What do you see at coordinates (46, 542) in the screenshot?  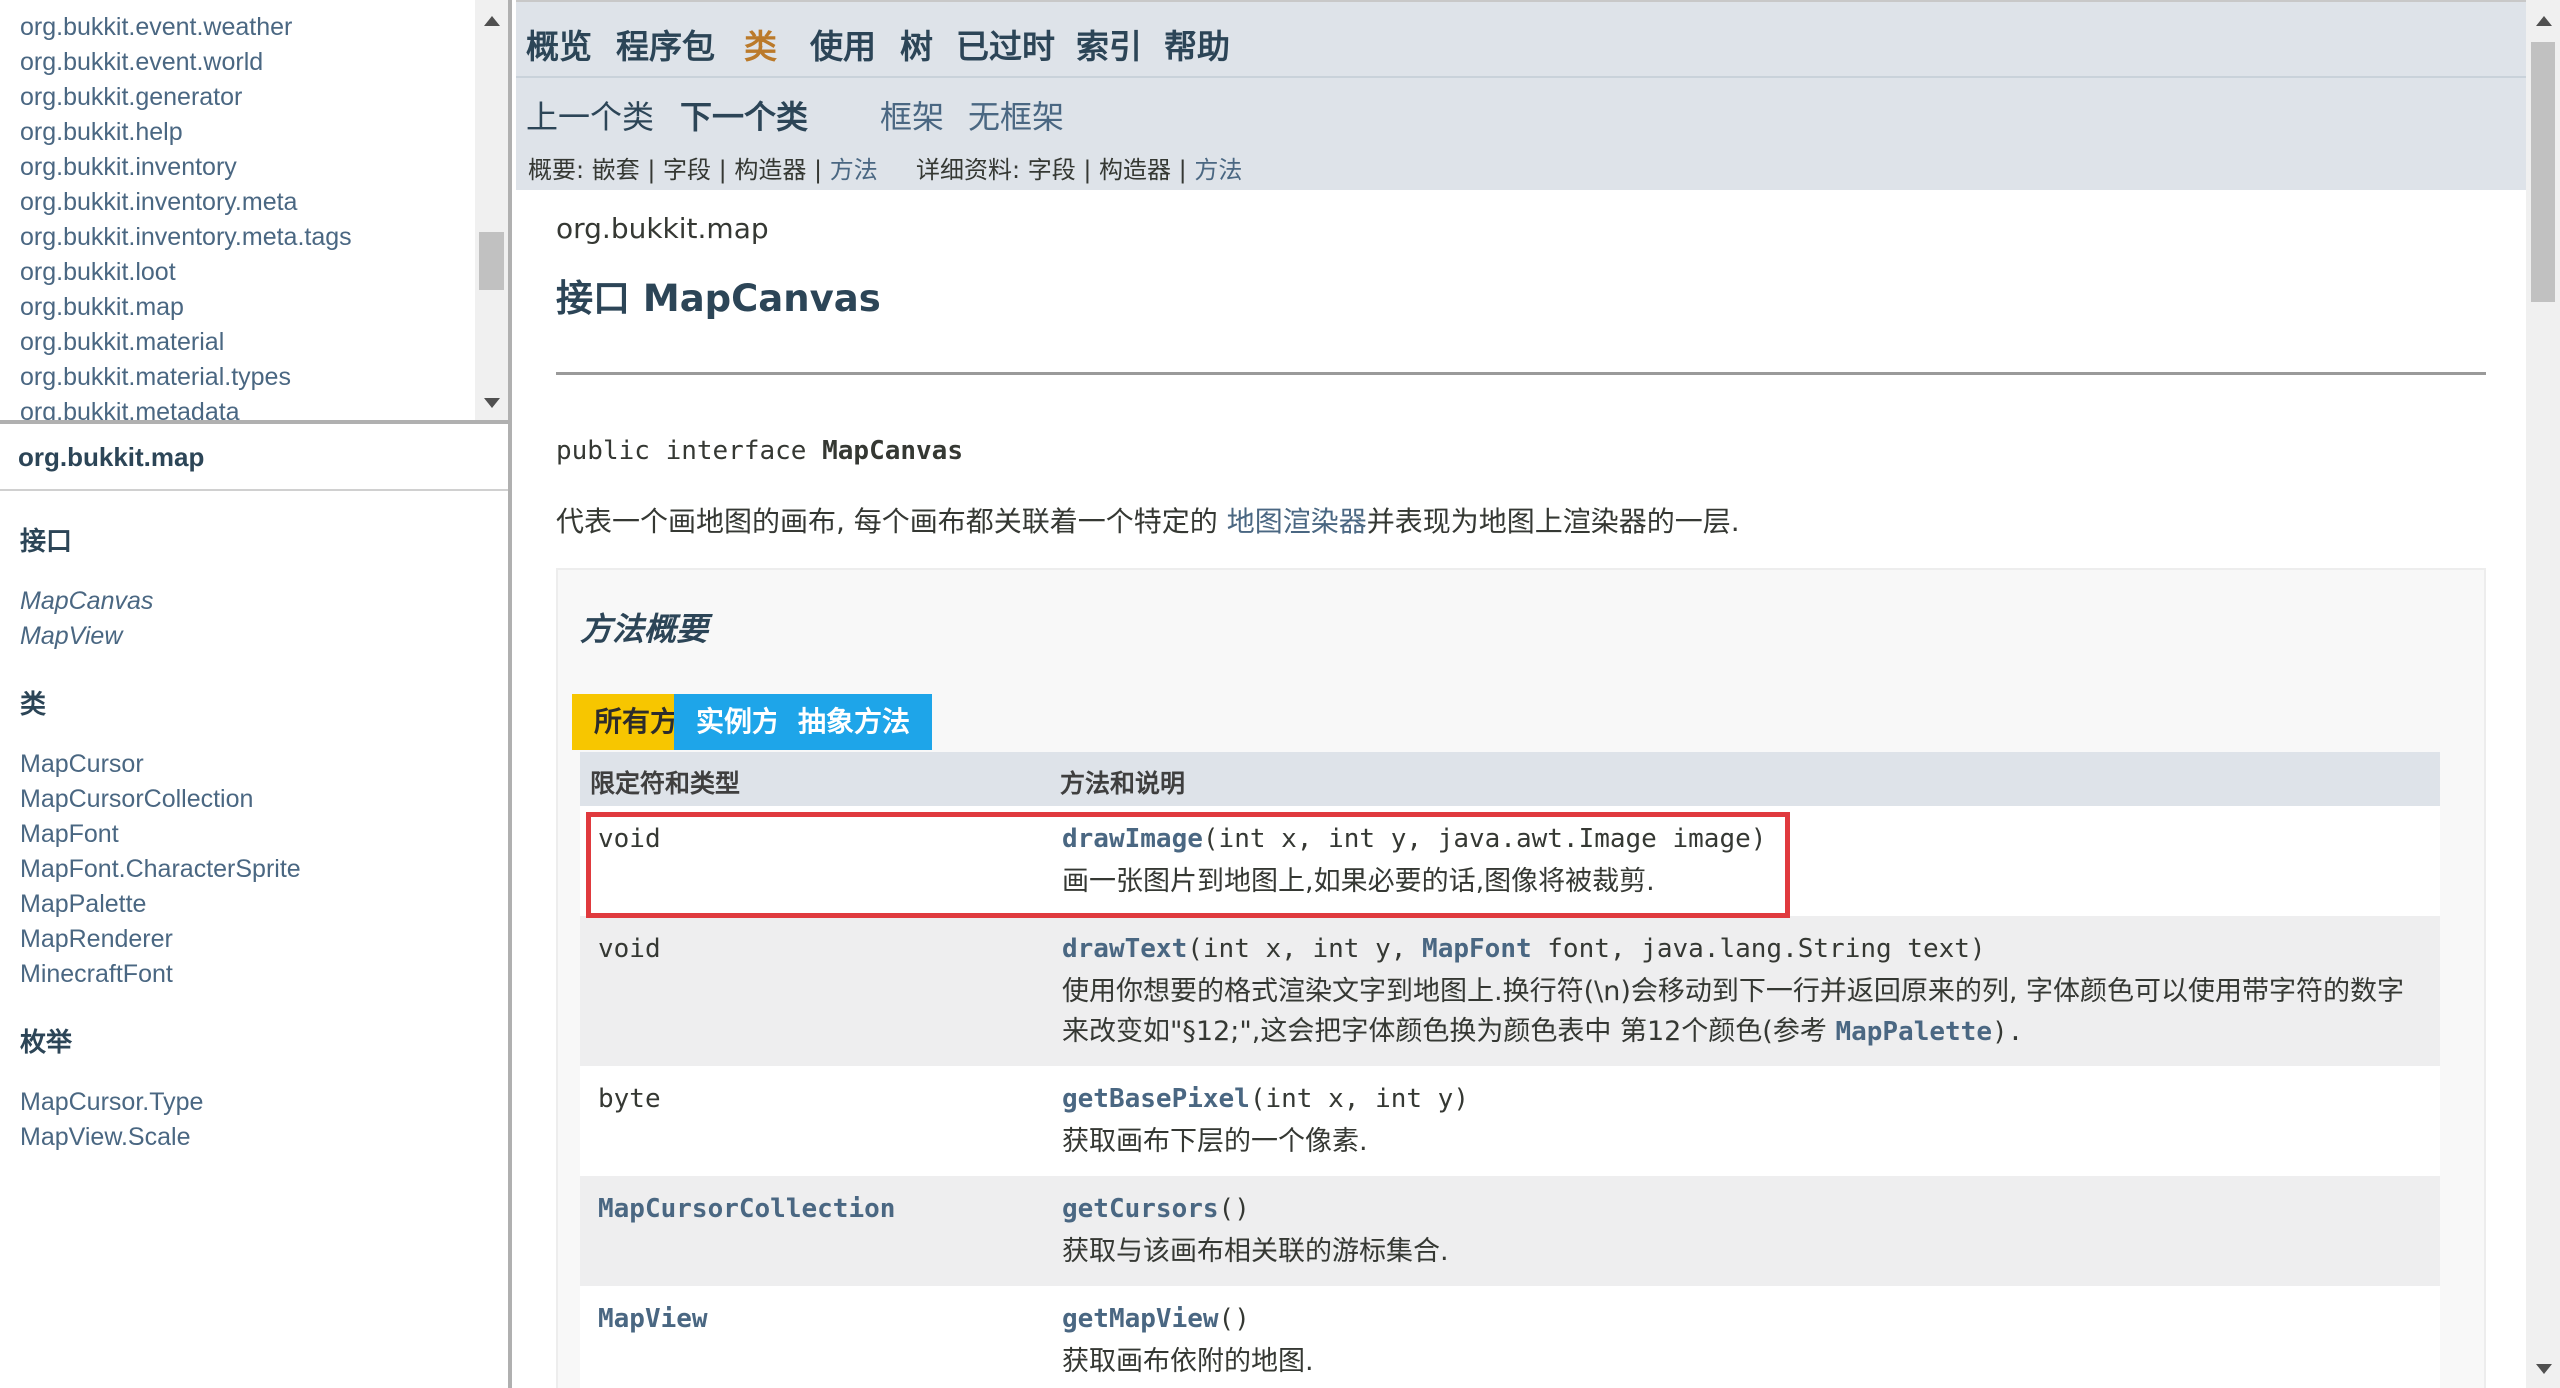 I see `interfaces-heading: 接口` at bounding box center [46, 542].